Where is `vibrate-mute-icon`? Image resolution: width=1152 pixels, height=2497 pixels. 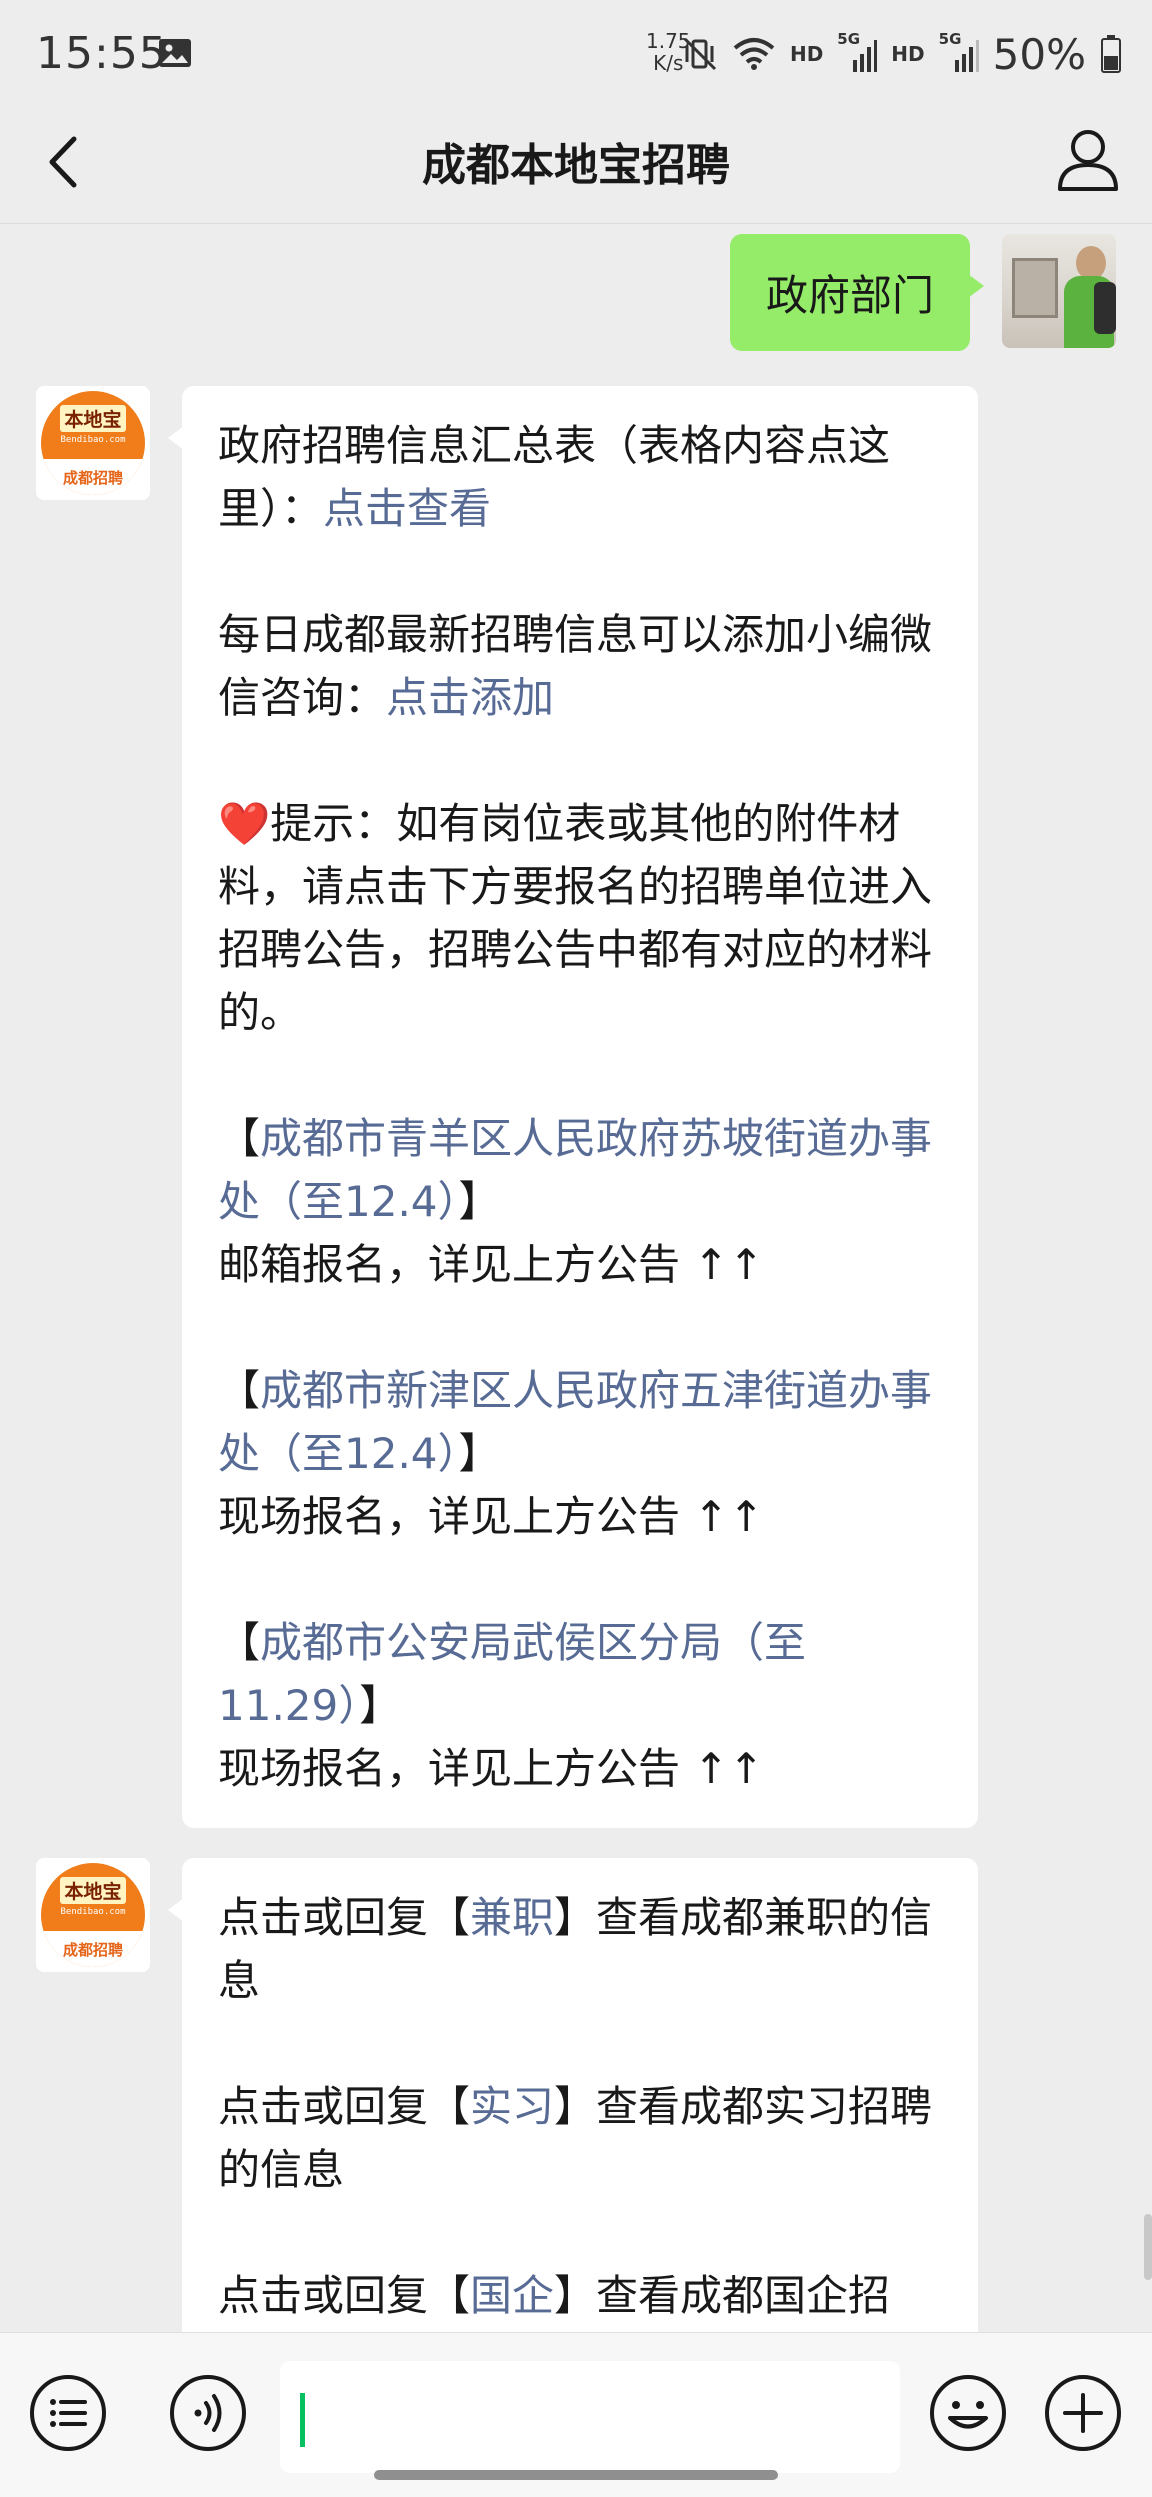 vibrate-mute-icon is located at coordinates (700, 54).